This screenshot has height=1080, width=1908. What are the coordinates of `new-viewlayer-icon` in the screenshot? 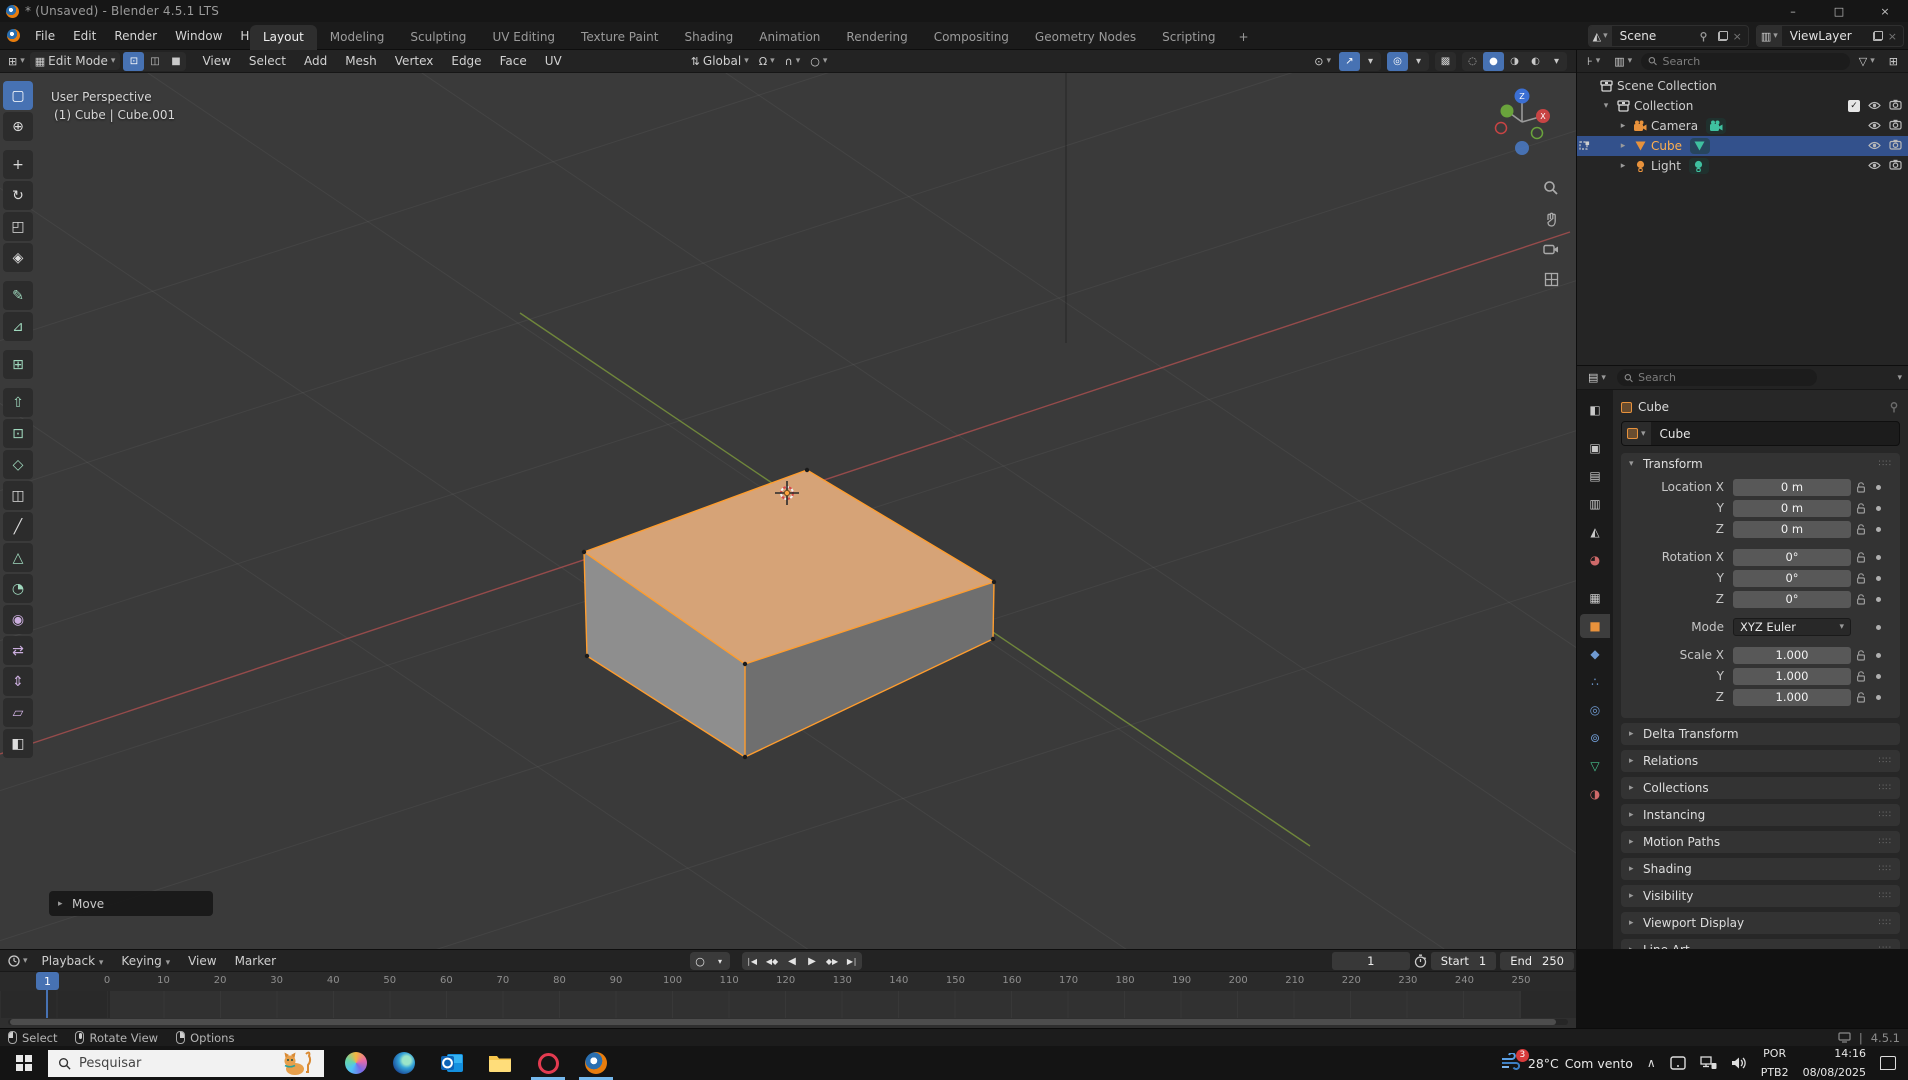 It's located at (1877, 36).